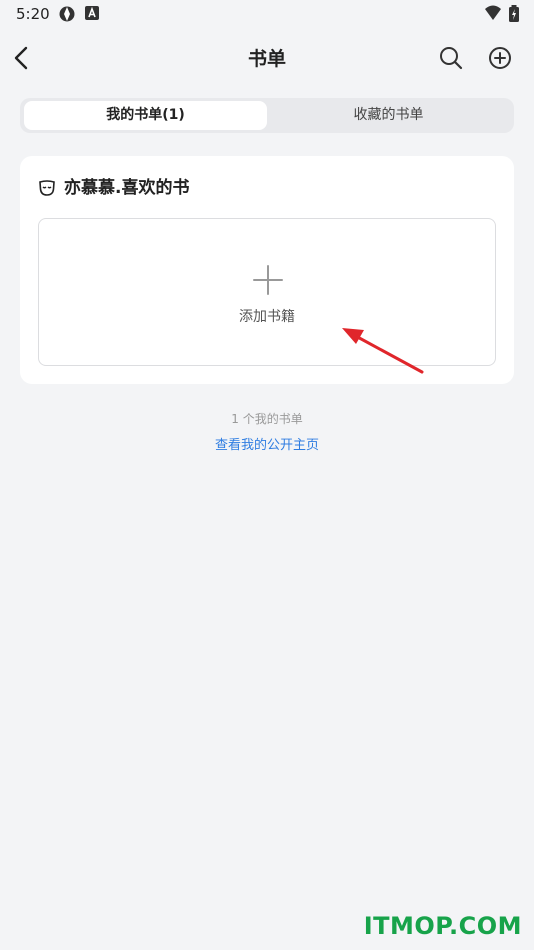 This screenshot has width=534, height=950. Describe the element at coordinates (267, 419) in the screenshot. I see `booklist-count: 1 个我的书单` at that location.